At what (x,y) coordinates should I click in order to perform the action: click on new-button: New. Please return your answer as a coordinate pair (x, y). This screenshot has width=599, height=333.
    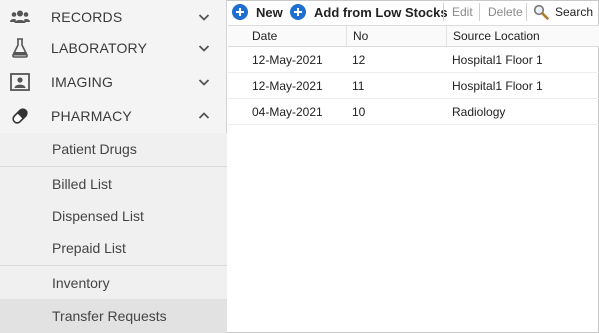
    Looking at the image, I should click on (257, 12).